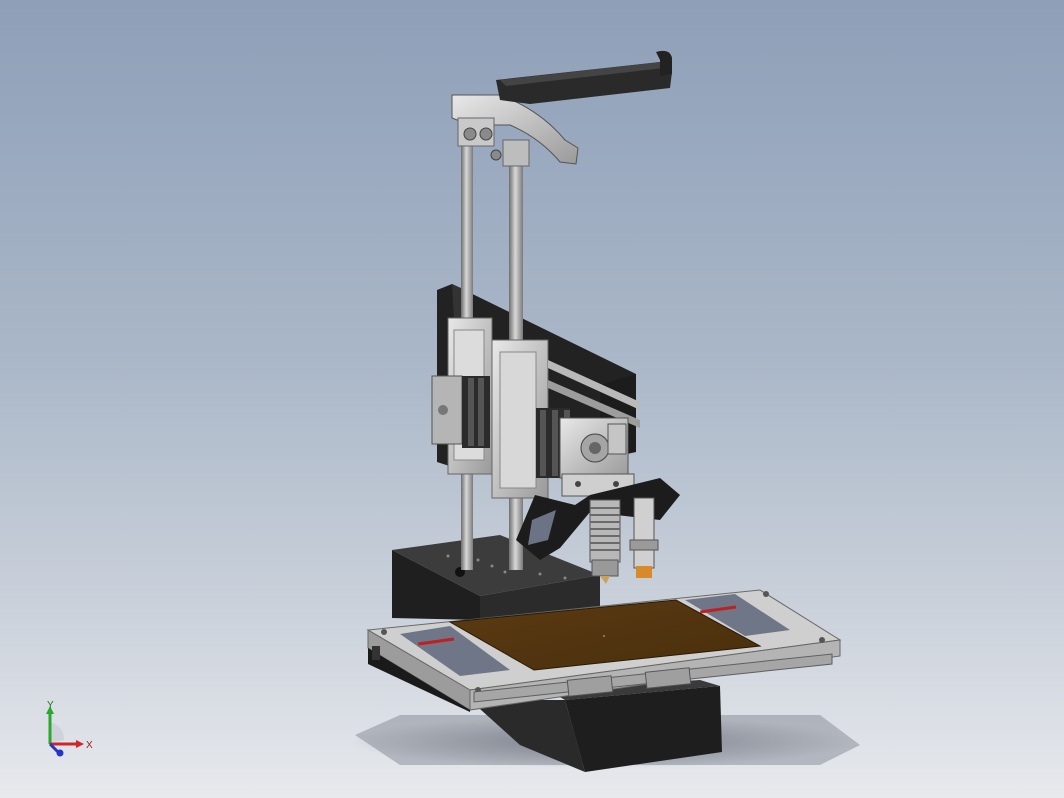 Image resolution: width=1064 pixels, height=798 pixels. Describe the element at coordinates (597, 457) in the screenshot. I see `extruder-assembly` at that location.